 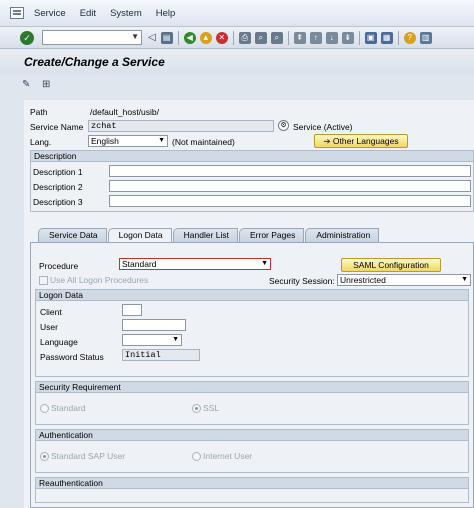 I want to click on collapse-icon: ◁, so click(x=152, y=37).